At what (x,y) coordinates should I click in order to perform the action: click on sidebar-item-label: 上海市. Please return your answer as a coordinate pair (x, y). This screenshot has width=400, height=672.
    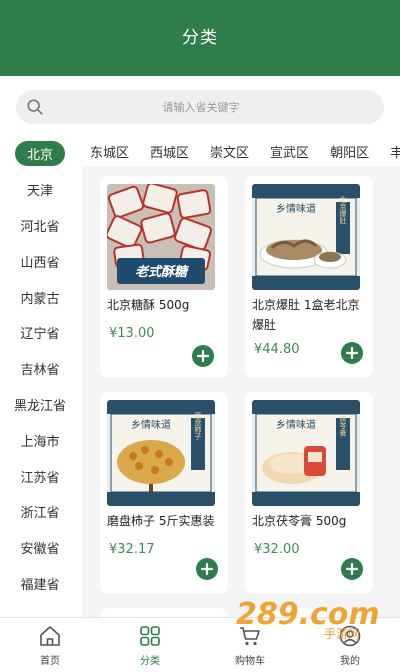
    Looking at the image, I should click on (40, 442).